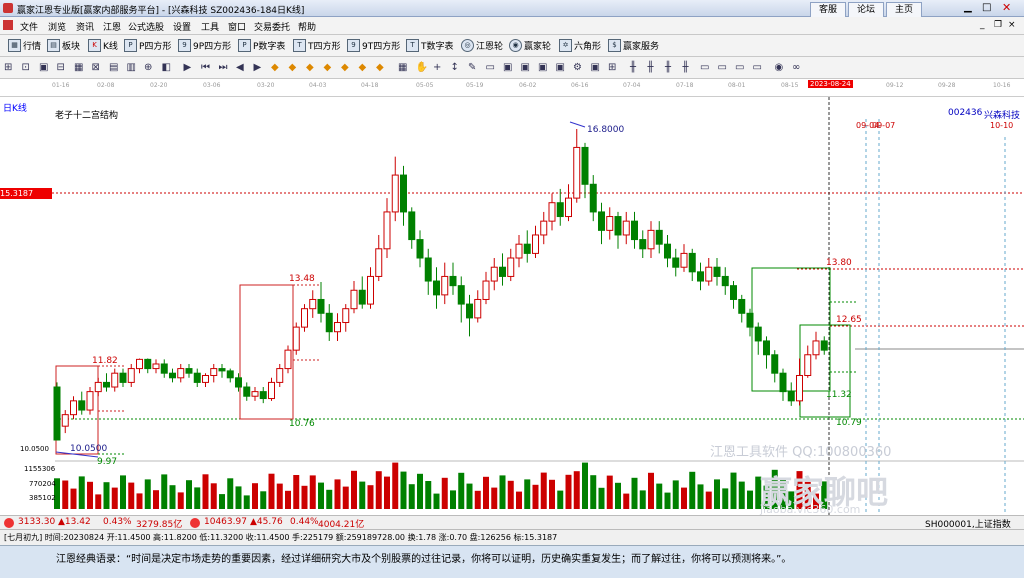 This screenshot has width=1024, height=578. What do you see at coordinates (261, 45) in the screenshot?
I see `toolbar-p-table: P P数字表` at bounding box center [261, 45].